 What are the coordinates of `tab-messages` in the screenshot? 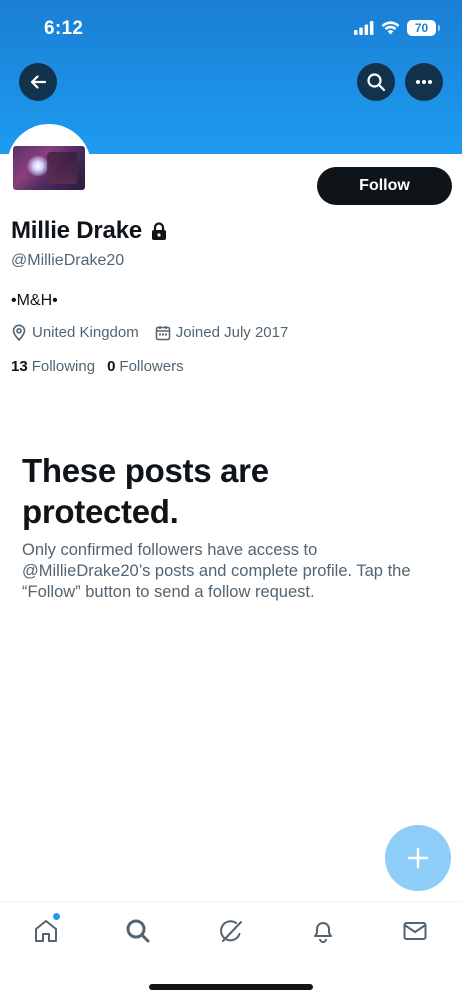 It's located at (415, 931).